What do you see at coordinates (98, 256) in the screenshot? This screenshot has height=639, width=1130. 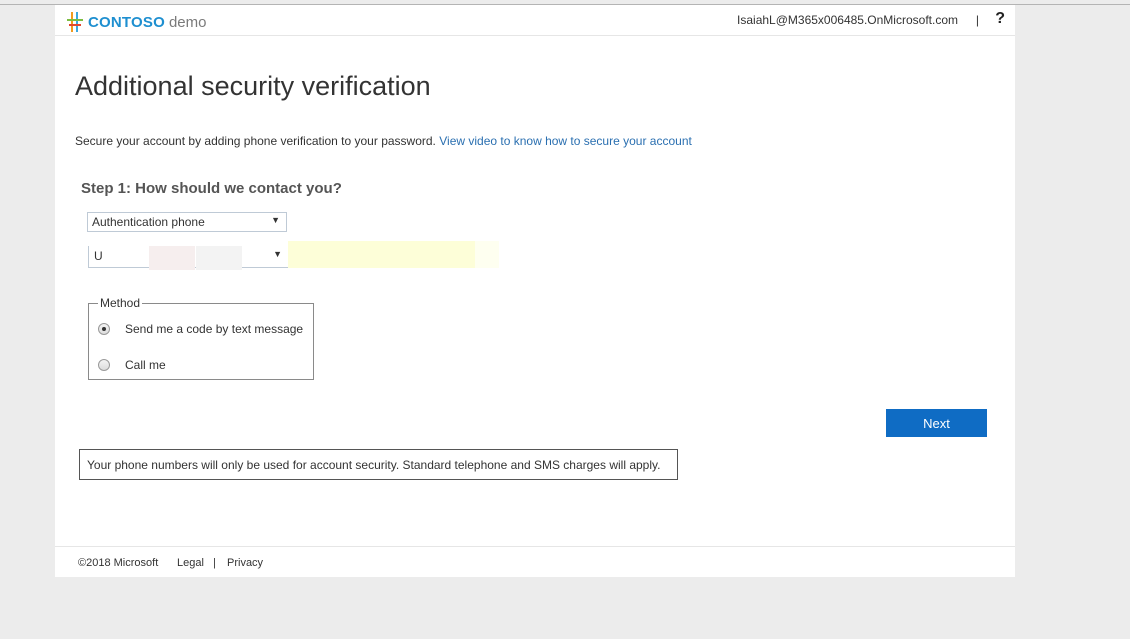 I see `country-value: U` at bounding box center [98, 256].